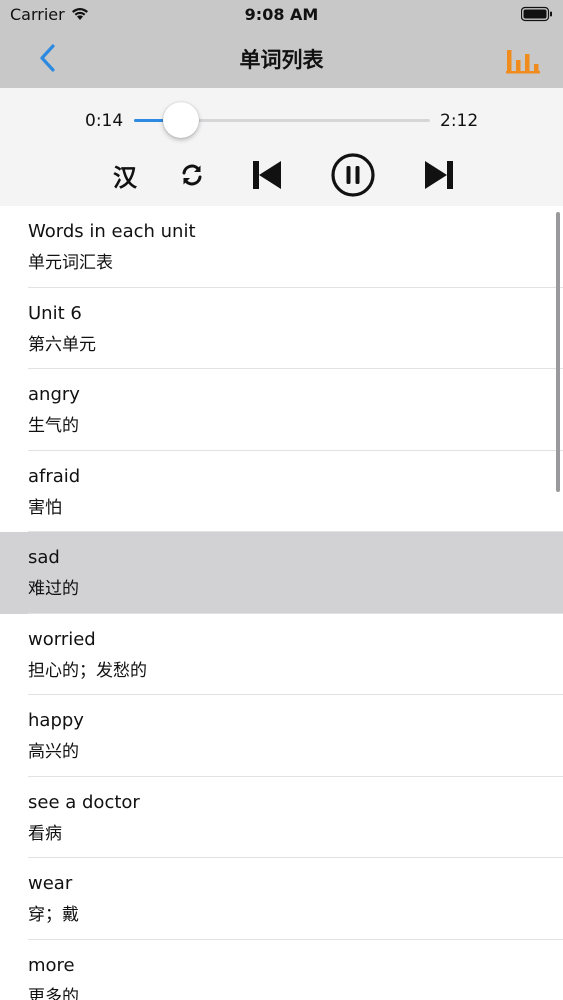 The width and height of the screenshot is (563, 1000). Describe the element at coordinates (125, 175) in the screenshot. I see `chinese-toggle-button: 汉` at that location.